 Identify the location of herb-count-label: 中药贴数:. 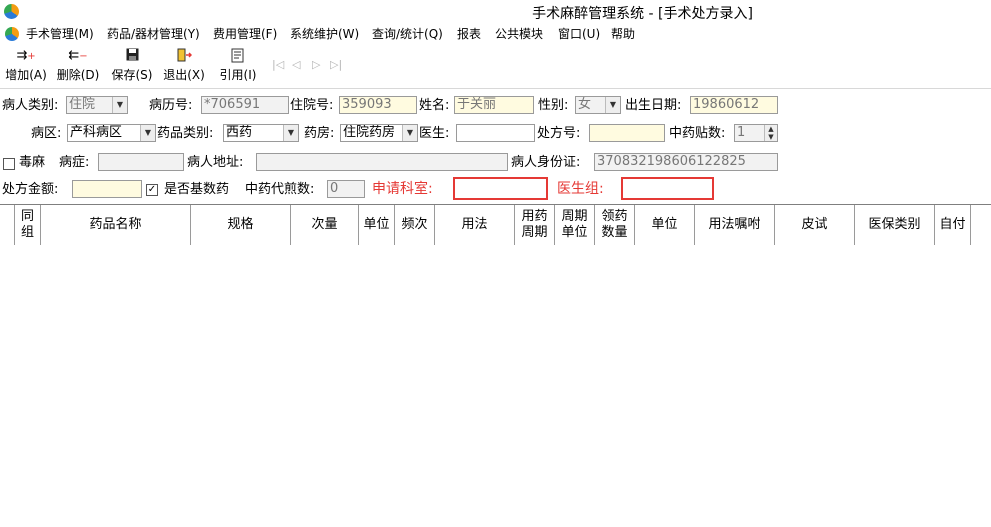
(697, 133).